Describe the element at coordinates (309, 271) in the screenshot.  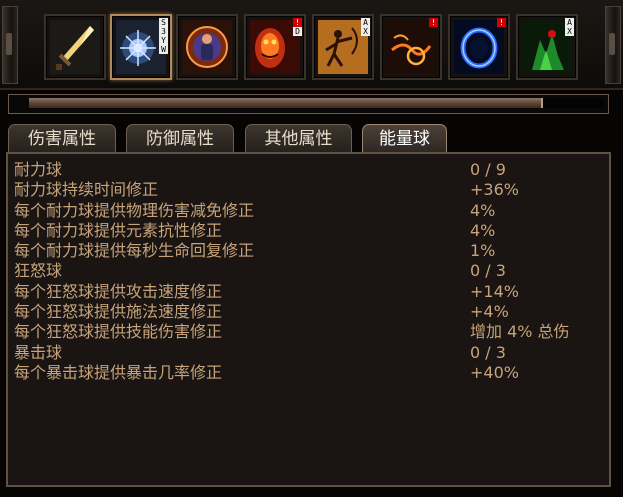
I see `stat-row: 狂怒球 0 / 3` at that location.